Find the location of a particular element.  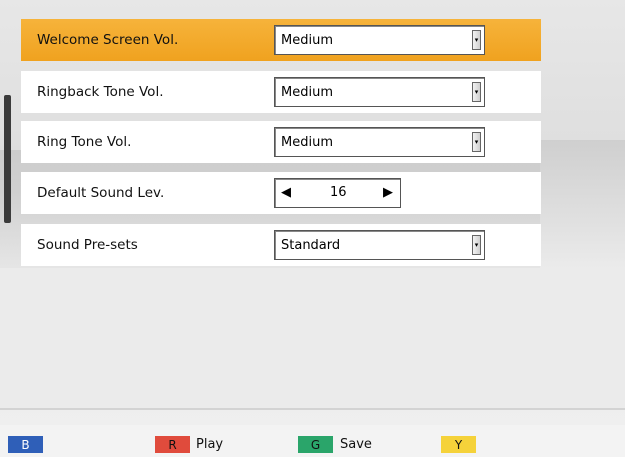

blue-key: B is located at coordinates (25, 444).